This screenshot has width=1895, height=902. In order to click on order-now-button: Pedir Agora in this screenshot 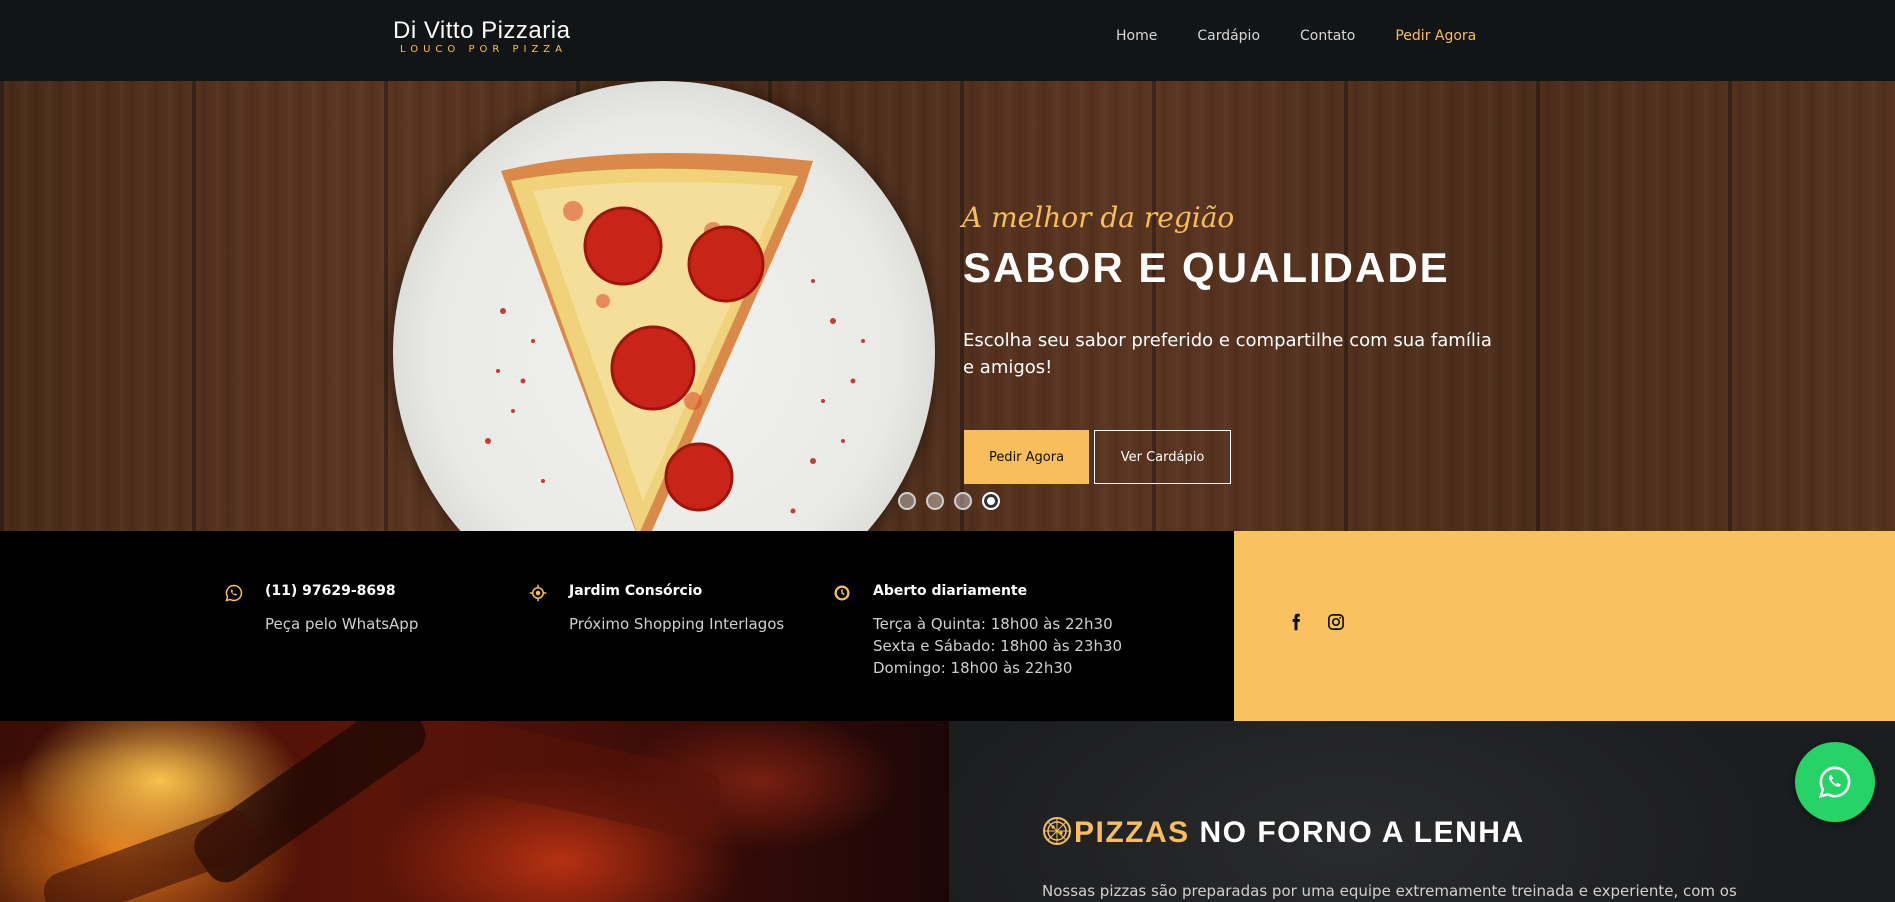, I will do `click(1026, 457)`.